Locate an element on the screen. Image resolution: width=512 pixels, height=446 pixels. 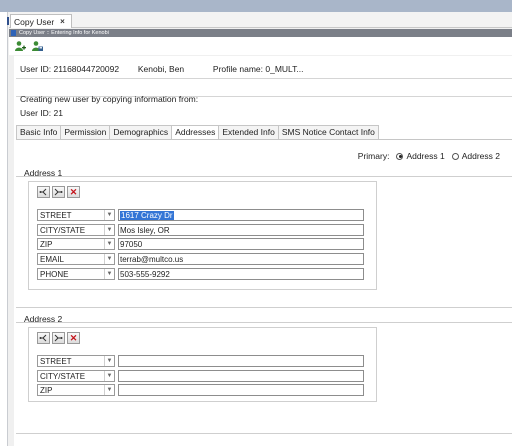
address-value-text: terrab@multco.us is located at coordinates (152, 259).